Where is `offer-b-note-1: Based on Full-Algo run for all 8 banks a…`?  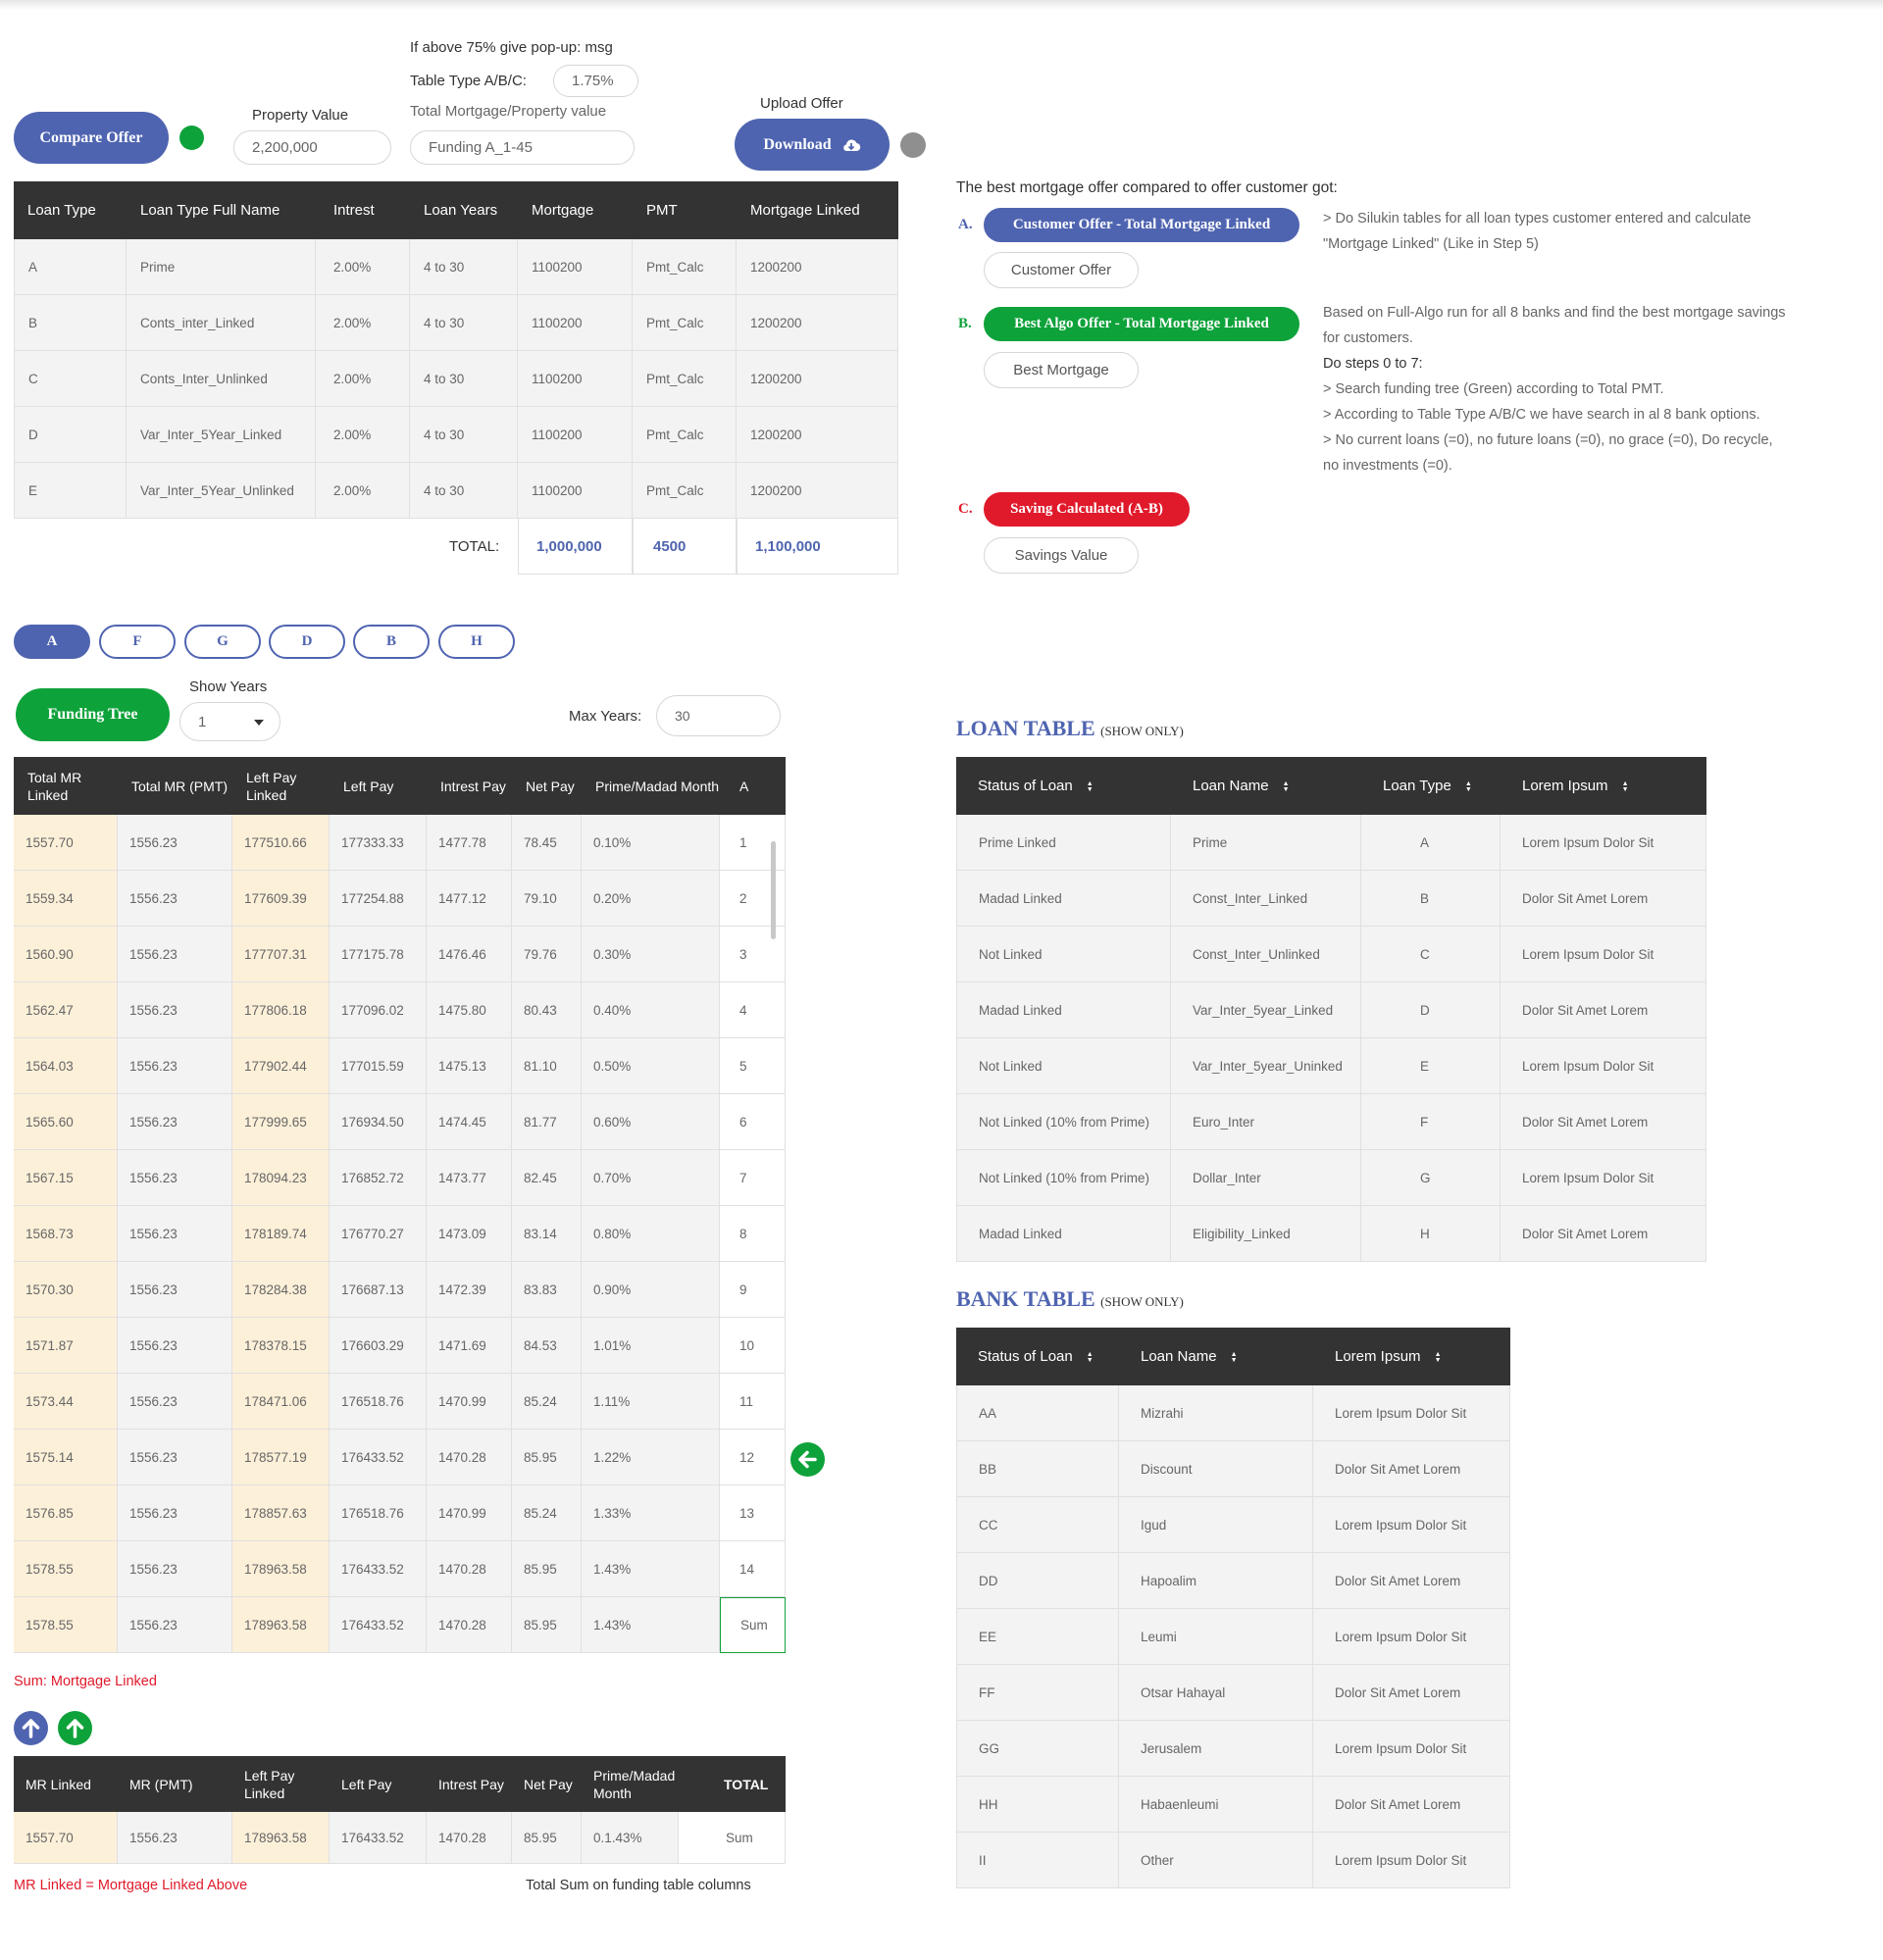 offer-b-note-1: Based on Full-Algo run for all 8 banks a… is located at coordinates (1554, 313).